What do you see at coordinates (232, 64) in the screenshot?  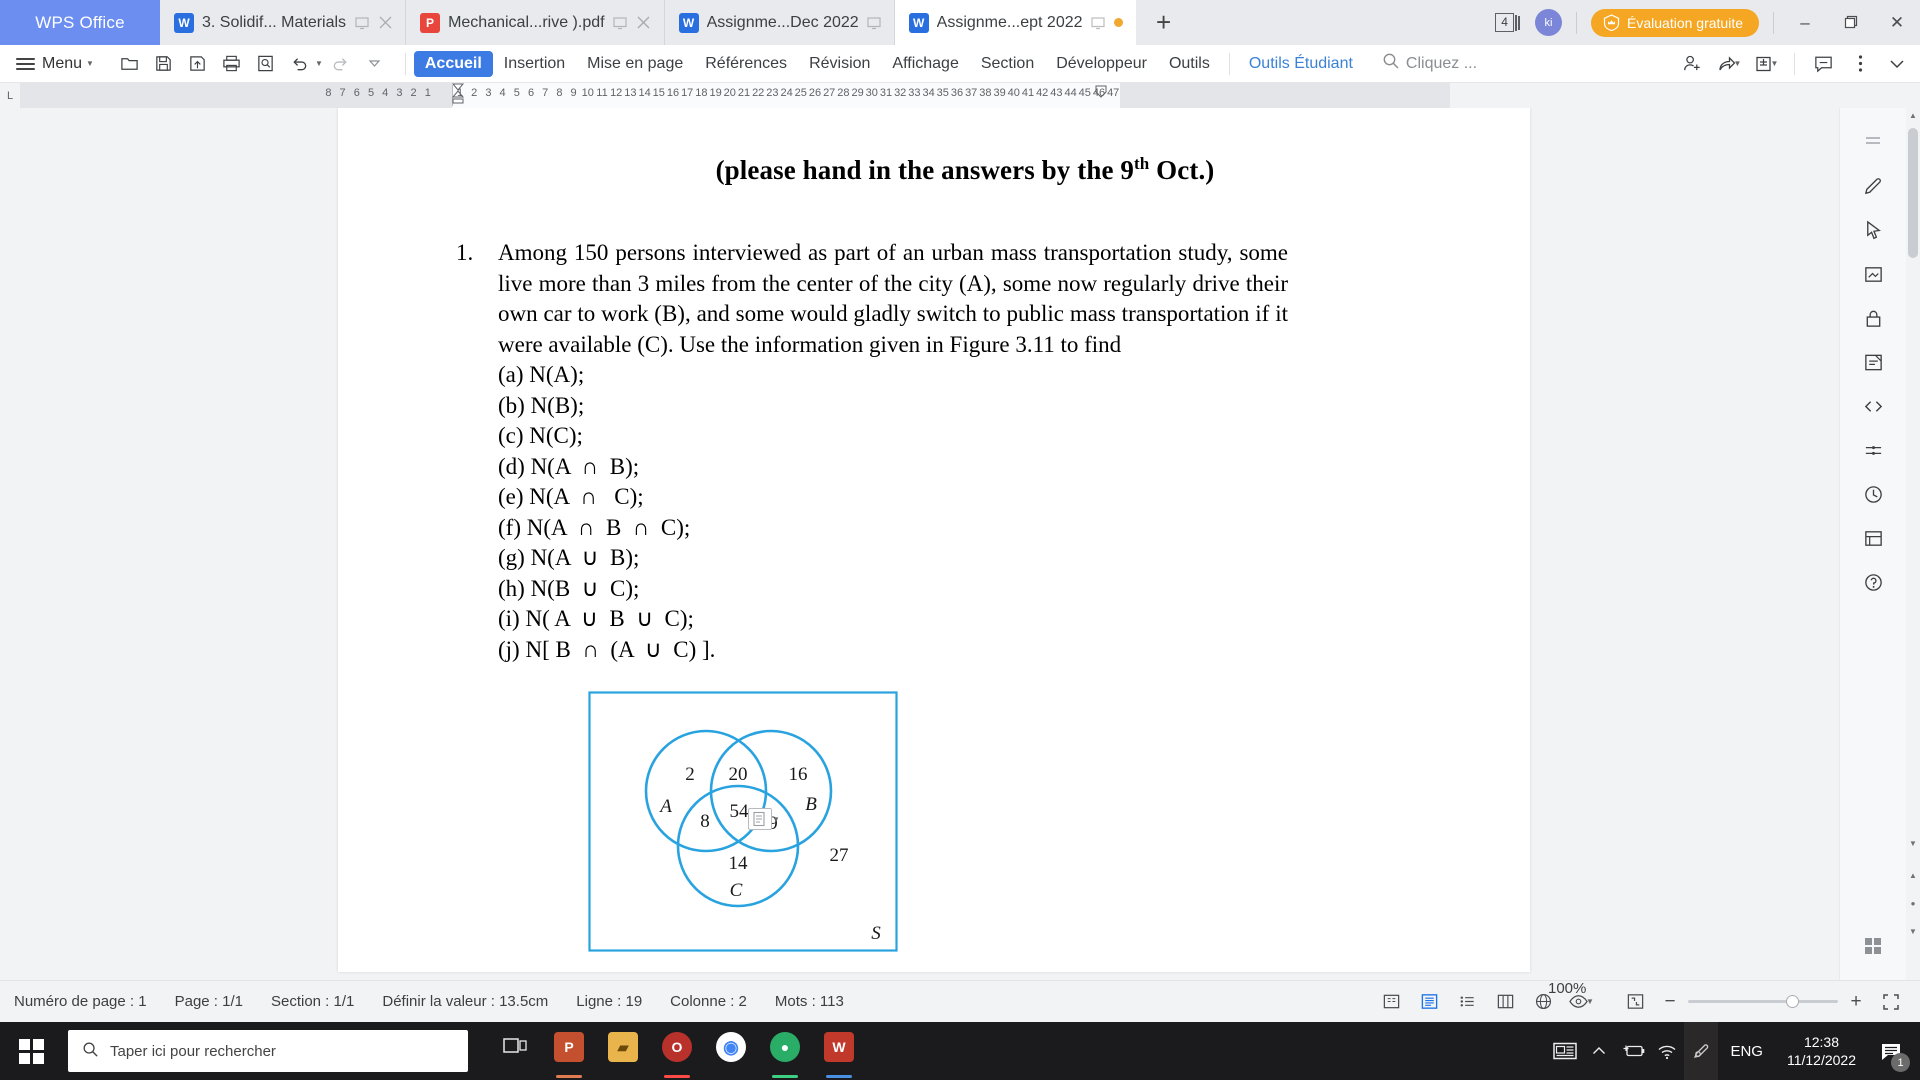 I see `print-icon` at bounding box center [232, 64].